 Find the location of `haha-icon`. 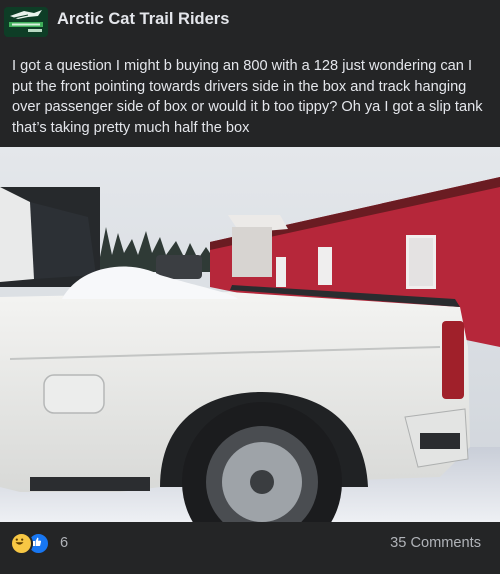

haha-icon is located at coordinates (21, 543).